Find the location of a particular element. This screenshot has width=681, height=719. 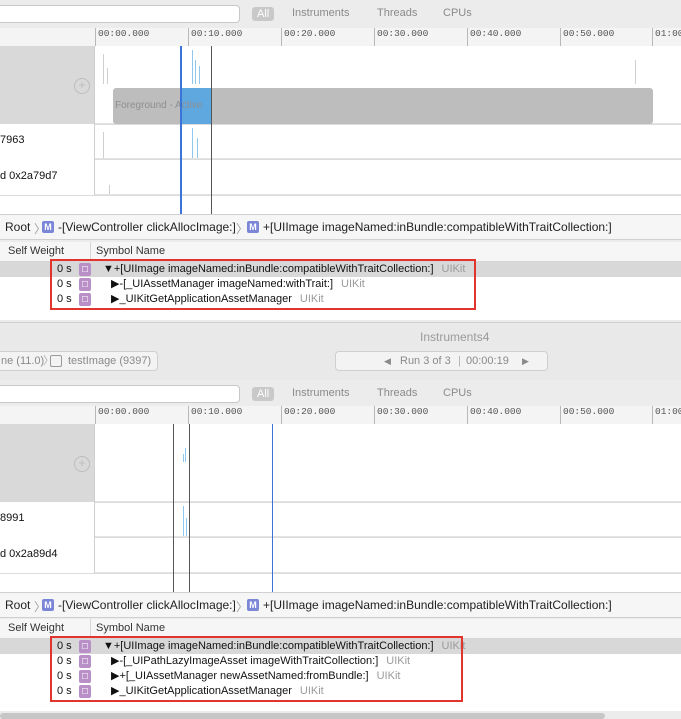

next-run-icon: ▶ is located at coordinates (525, 361).